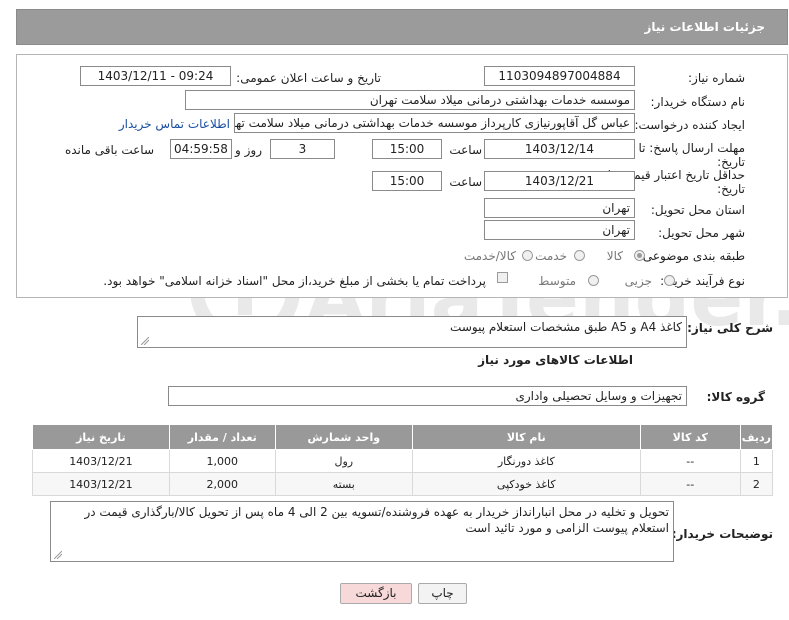  I want to click on remaining-time-label: ساعت باقی مانده, so click(109, 150).